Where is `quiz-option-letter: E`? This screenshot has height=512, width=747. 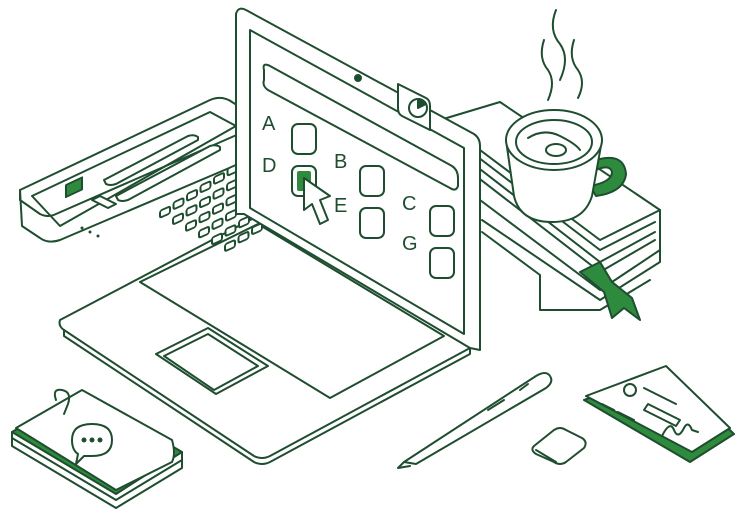 quiz-option-letter: E is located at coordinates (340, 206).